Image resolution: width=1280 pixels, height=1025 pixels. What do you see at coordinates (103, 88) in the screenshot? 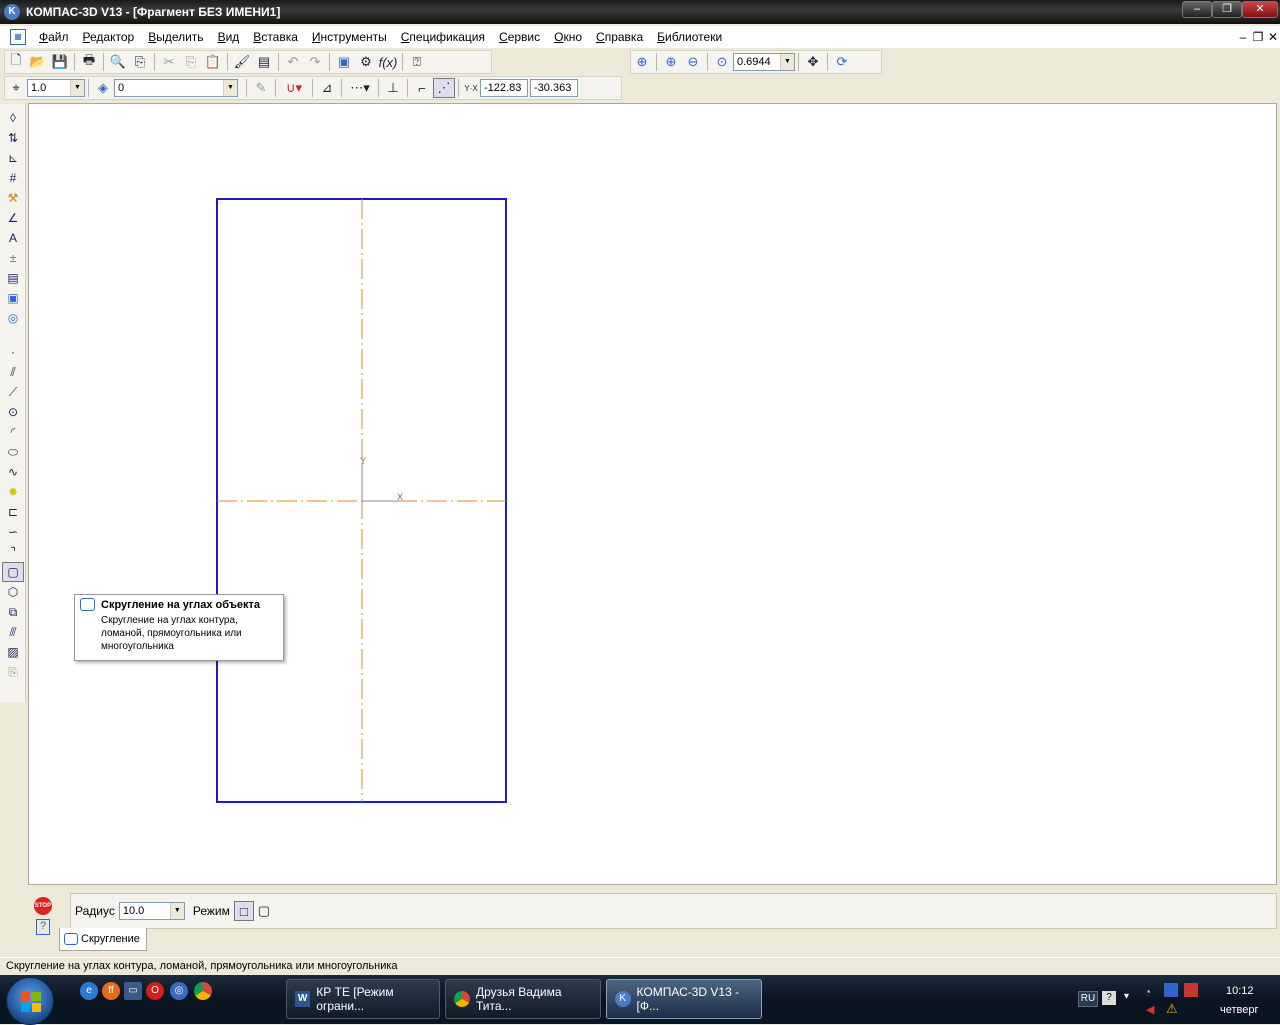
I see `layer-icon: ◈` at bounding box center [103, 88].